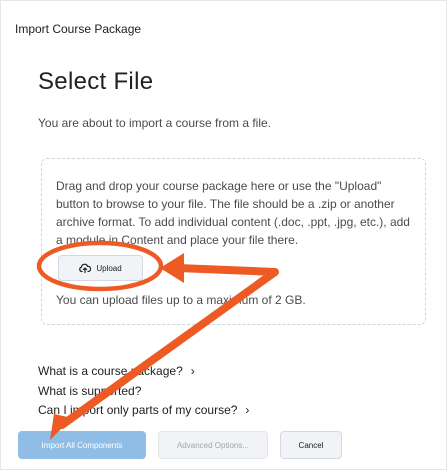 The height and width of the screenshot is (470, 447). What do you see at coordinates (311, 445) in the screenshot?
I see `cancel-button: Cancel` at bounding box center [311, 445].